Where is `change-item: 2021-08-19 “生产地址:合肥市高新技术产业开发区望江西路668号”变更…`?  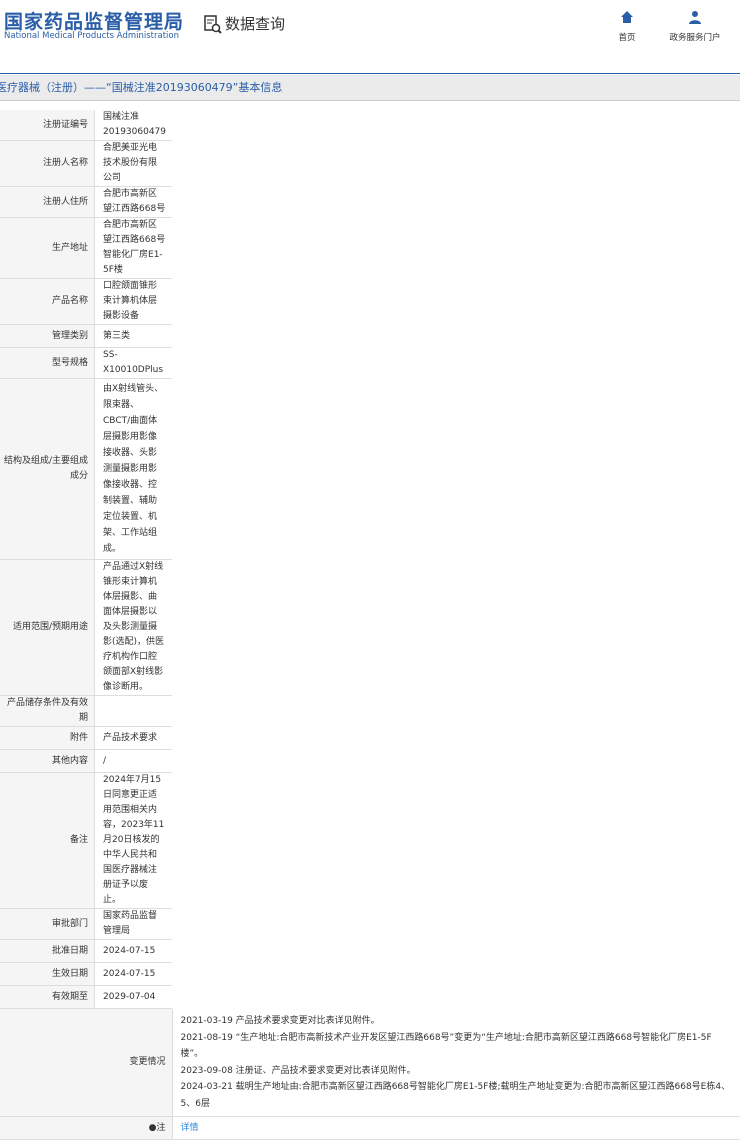 change-item: 2021-08-19 “生产地址:合肥市高新技术产业开发区望江西路668号”变更… is located at coordinates (446, 1046).